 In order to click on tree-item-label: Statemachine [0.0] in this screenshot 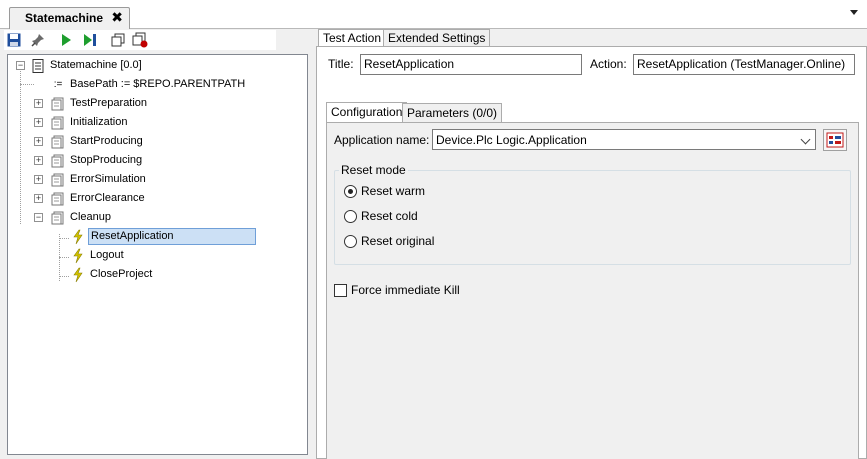, I will do `click(96, 65)`.